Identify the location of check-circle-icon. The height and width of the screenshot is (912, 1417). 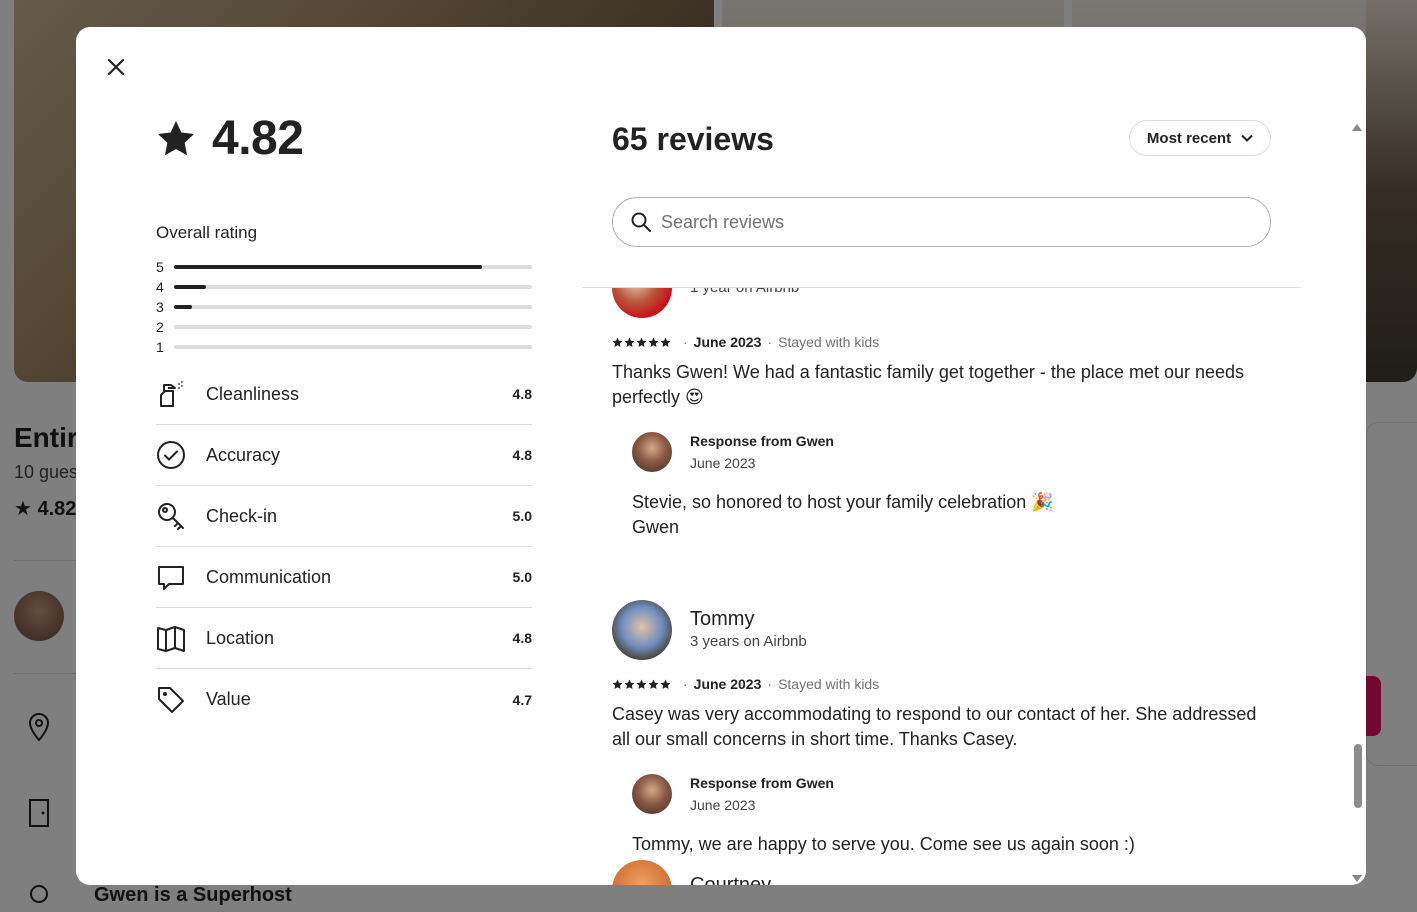
(171, 455).